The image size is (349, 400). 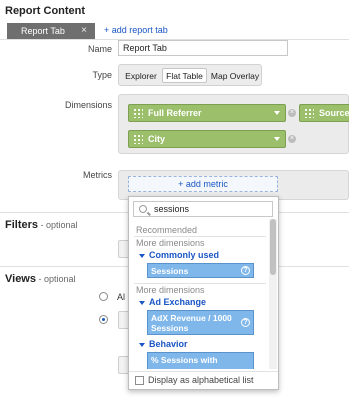 I want to click on dimension-chip-source: Source, so click(x=324, y=113).